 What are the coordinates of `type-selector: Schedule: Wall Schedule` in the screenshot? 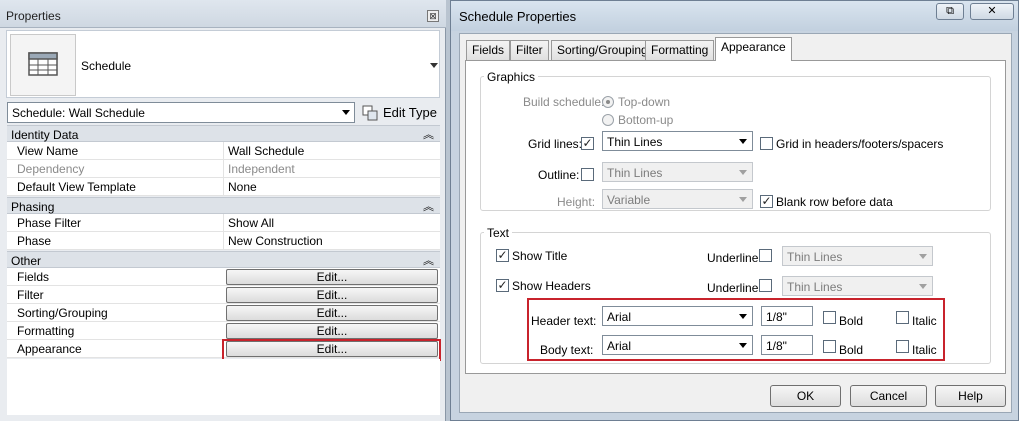 It's located at (181, 112).